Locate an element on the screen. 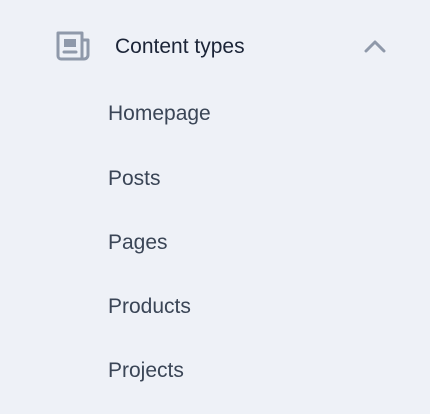 This screenshot has height=414, width=430. nav-item-posts: Posts is located at coordinates (134, 179).